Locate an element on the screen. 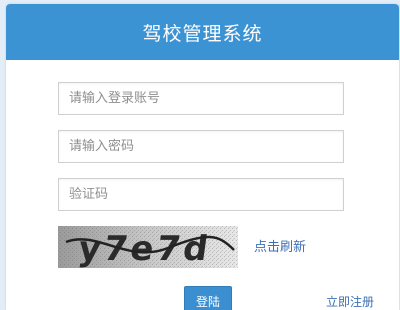  refresh-captcha-link: 点击刷新 is located at coordinates (280, 245).